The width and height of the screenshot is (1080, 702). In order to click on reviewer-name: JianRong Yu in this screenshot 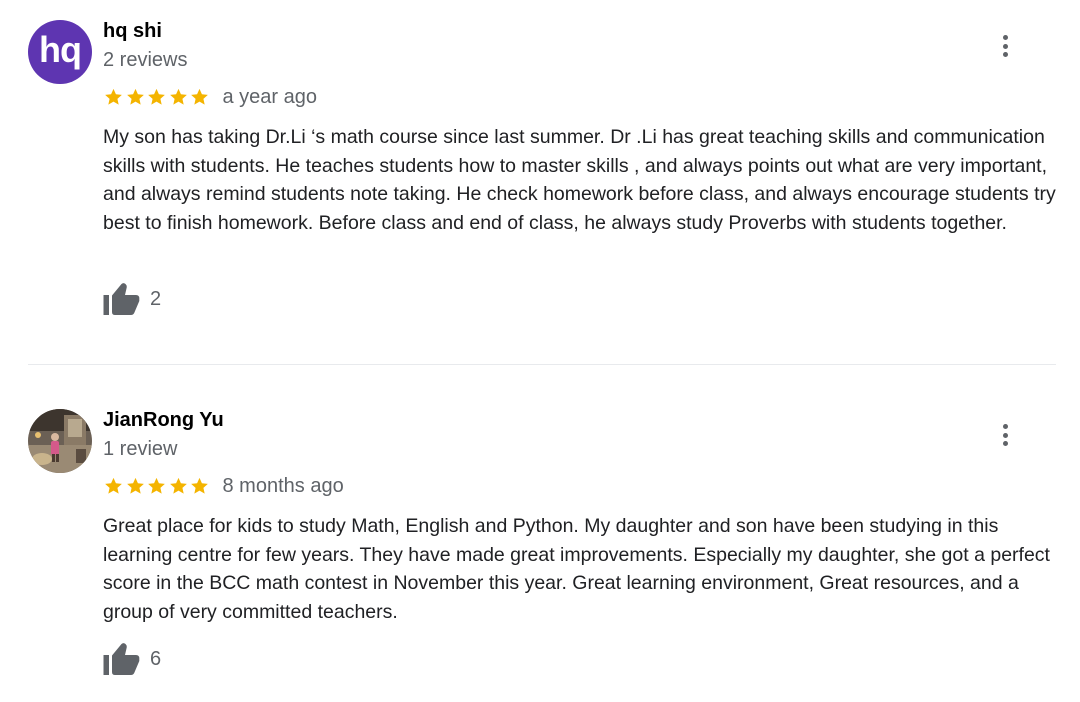, I will do `click(163, 420)`.